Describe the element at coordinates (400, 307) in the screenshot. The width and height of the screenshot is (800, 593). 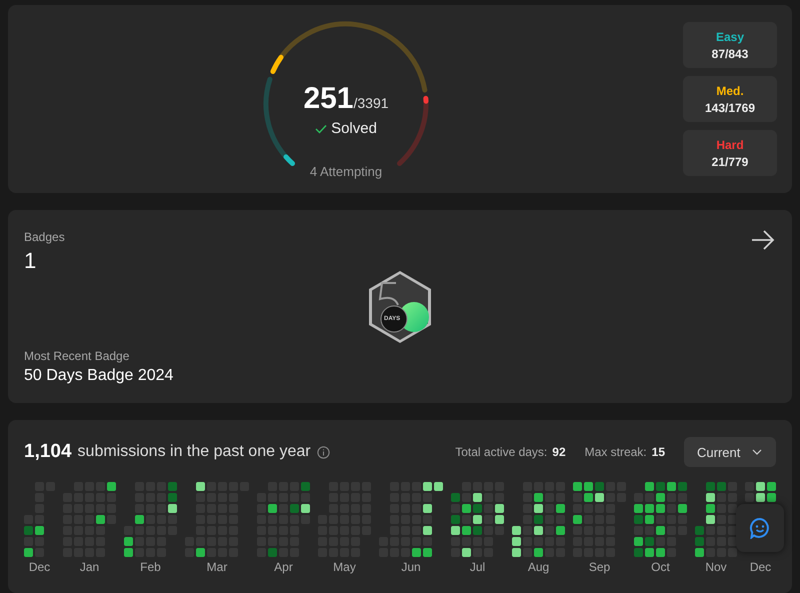
I see `badge-icon` at that location.